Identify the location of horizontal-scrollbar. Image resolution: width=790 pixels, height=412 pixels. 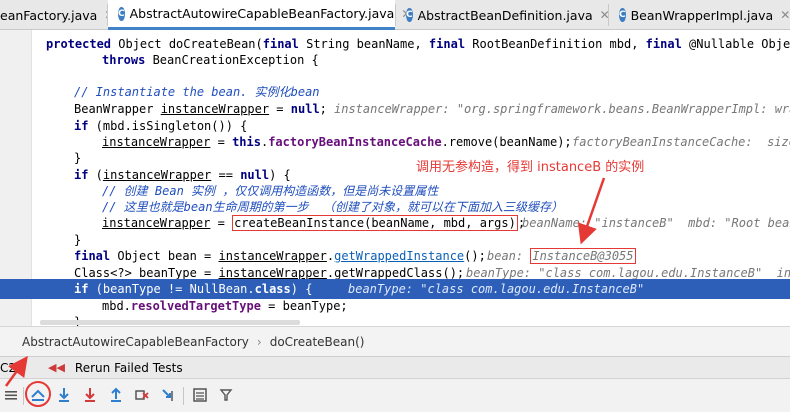
(170, 322).